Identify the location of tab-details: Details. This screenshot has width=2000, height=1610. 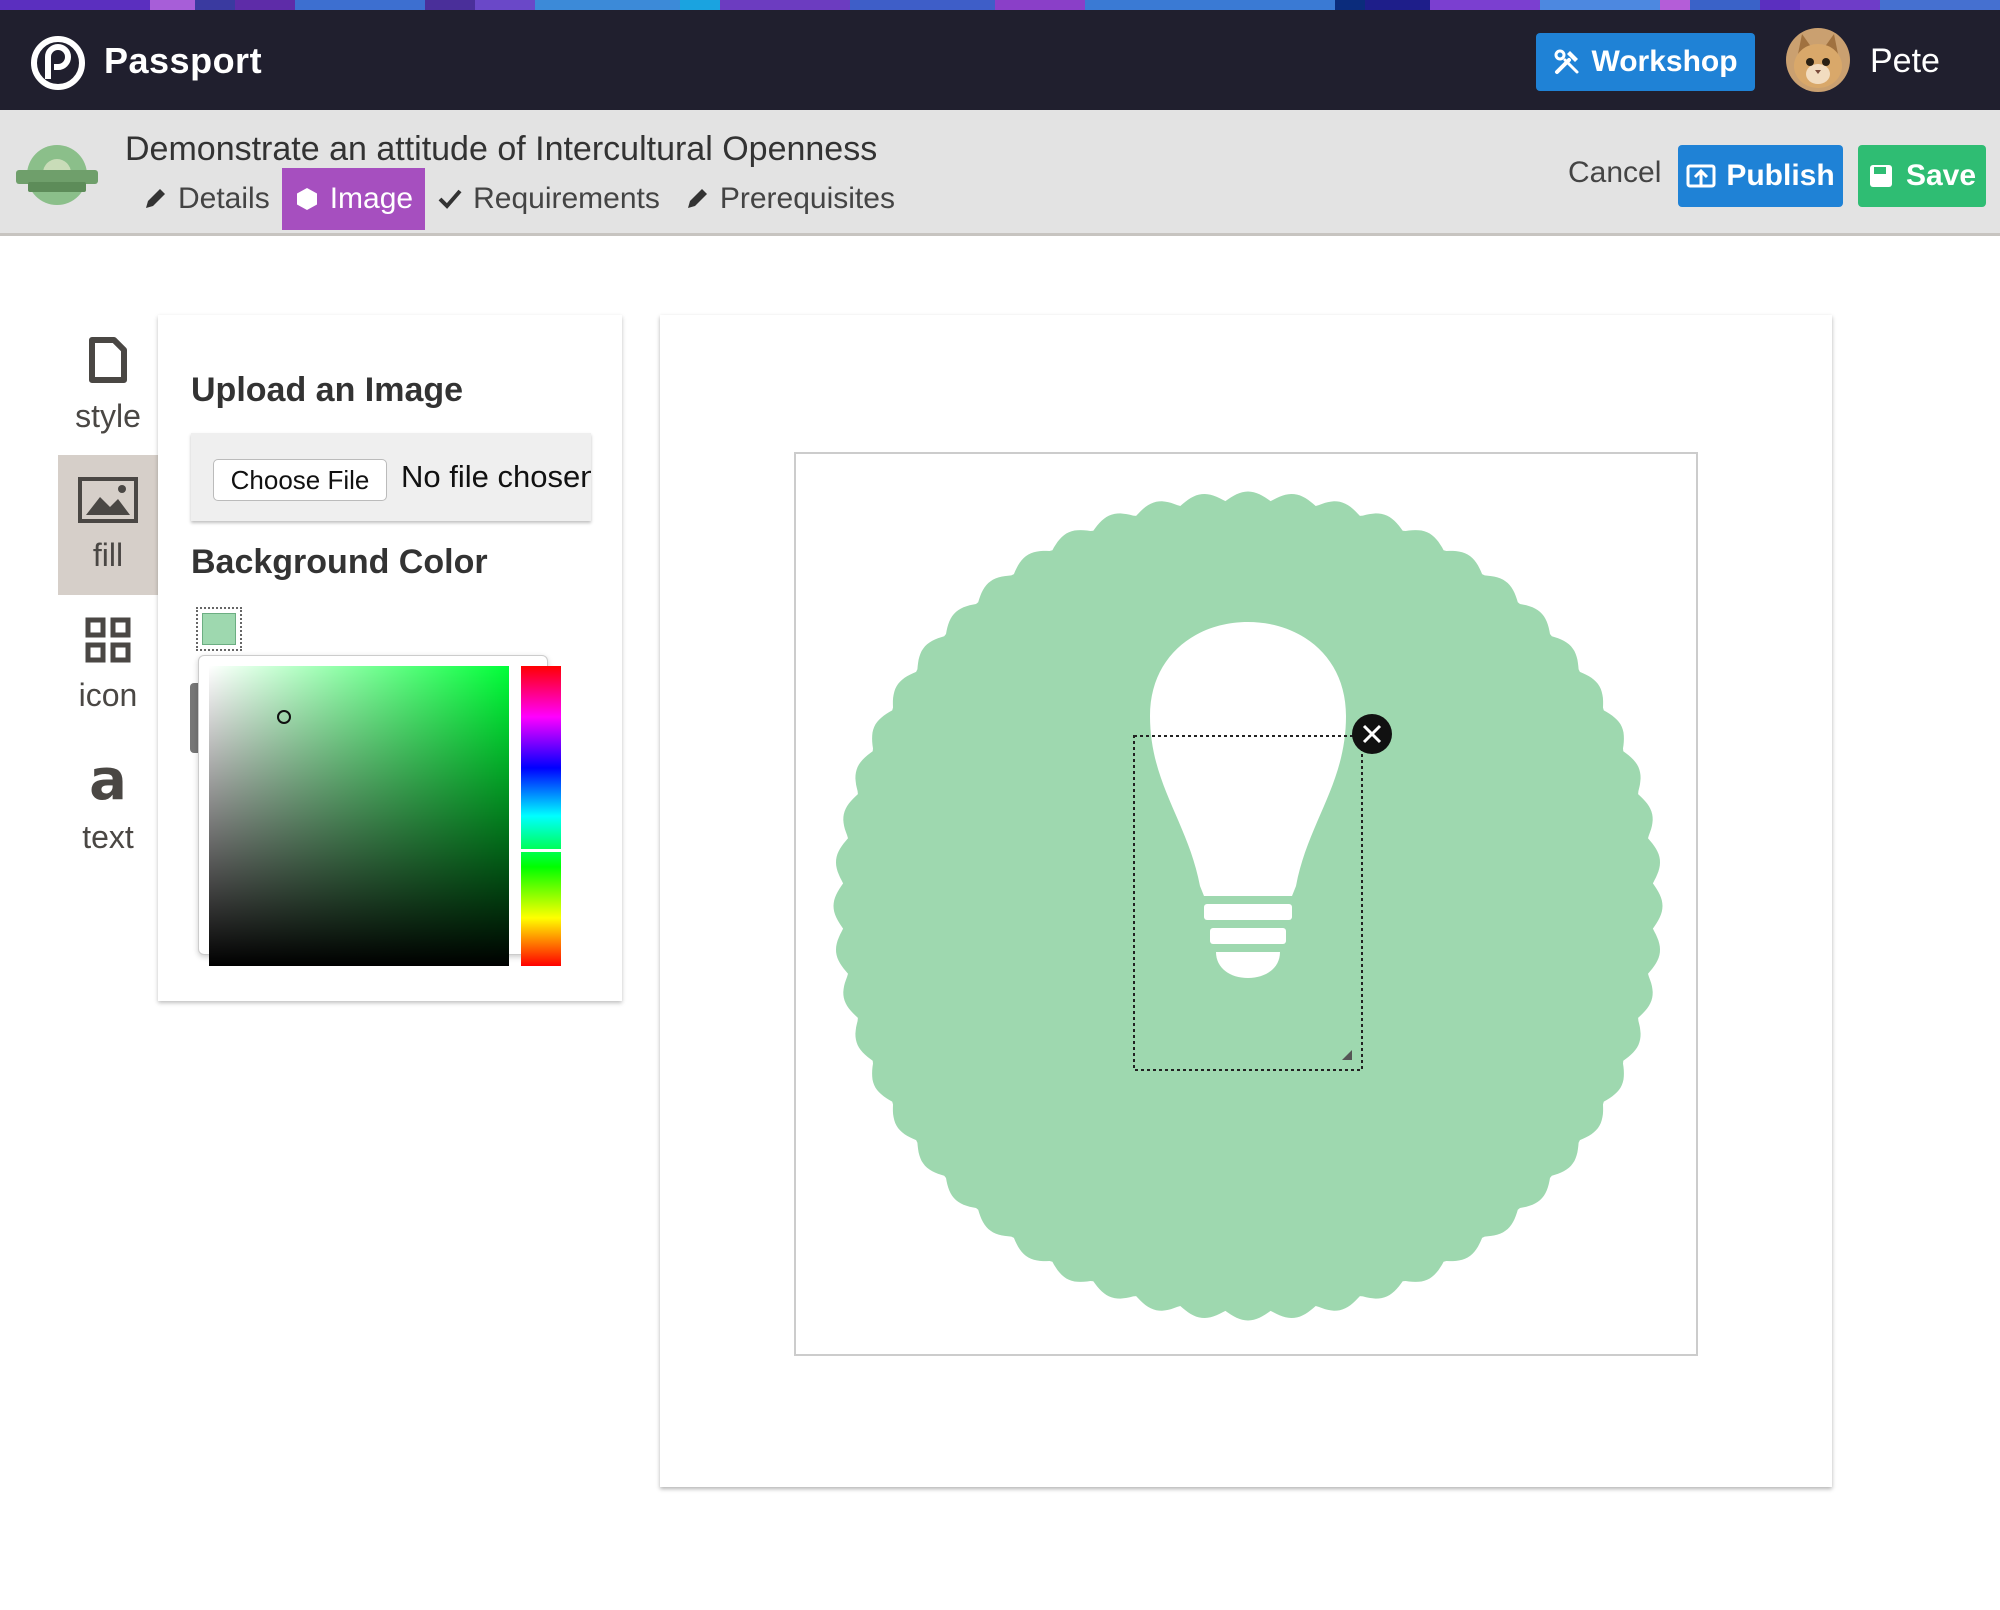
(206, 199).